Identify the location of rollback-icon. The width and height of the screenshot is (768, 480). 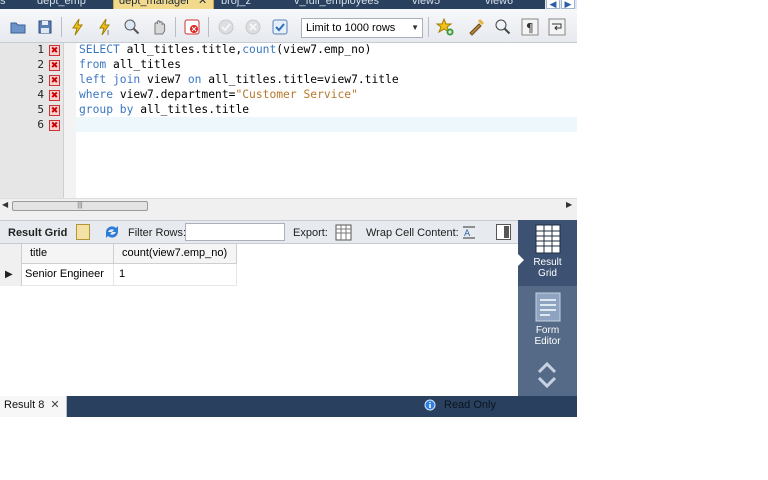
(253, 27).